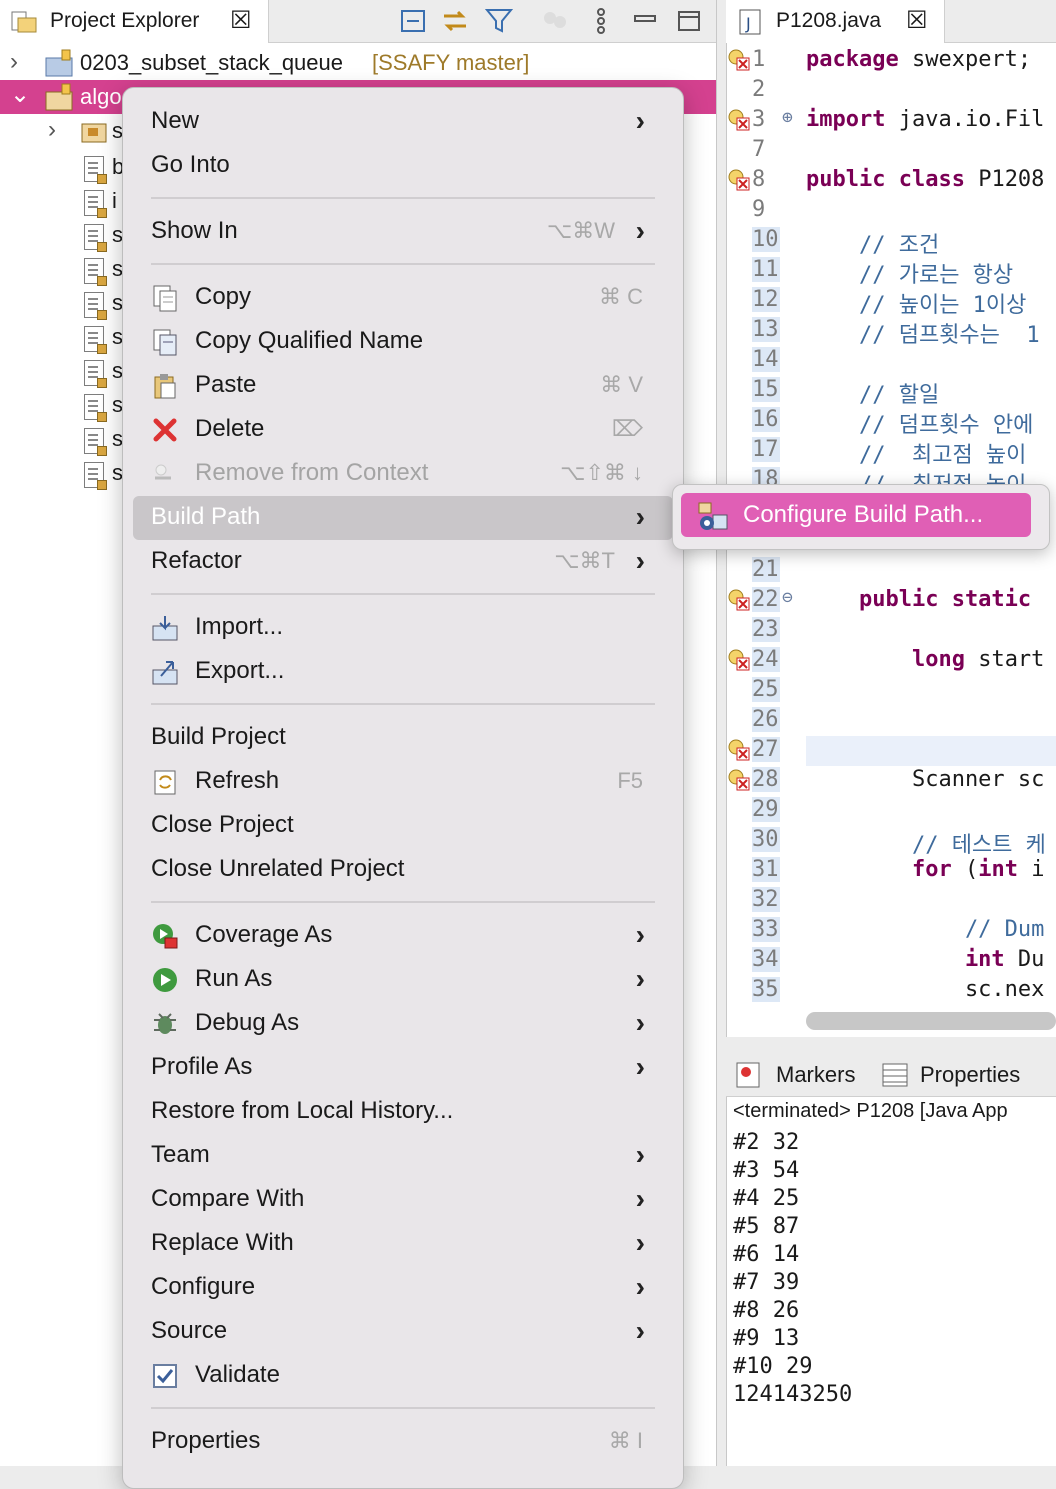  I want to click on keyword-token: public static, so click(919, 599).